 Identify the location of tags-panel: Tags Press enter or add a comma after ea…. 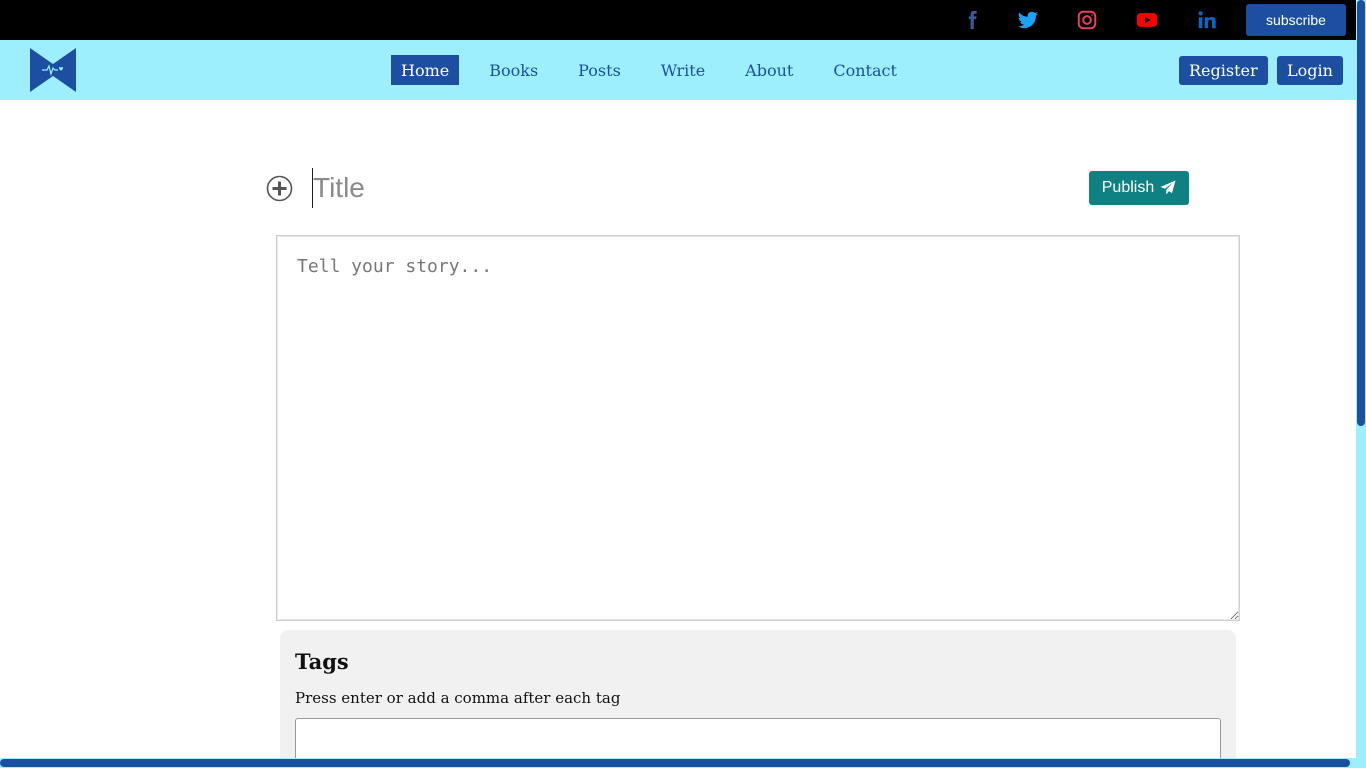
(758, 699).